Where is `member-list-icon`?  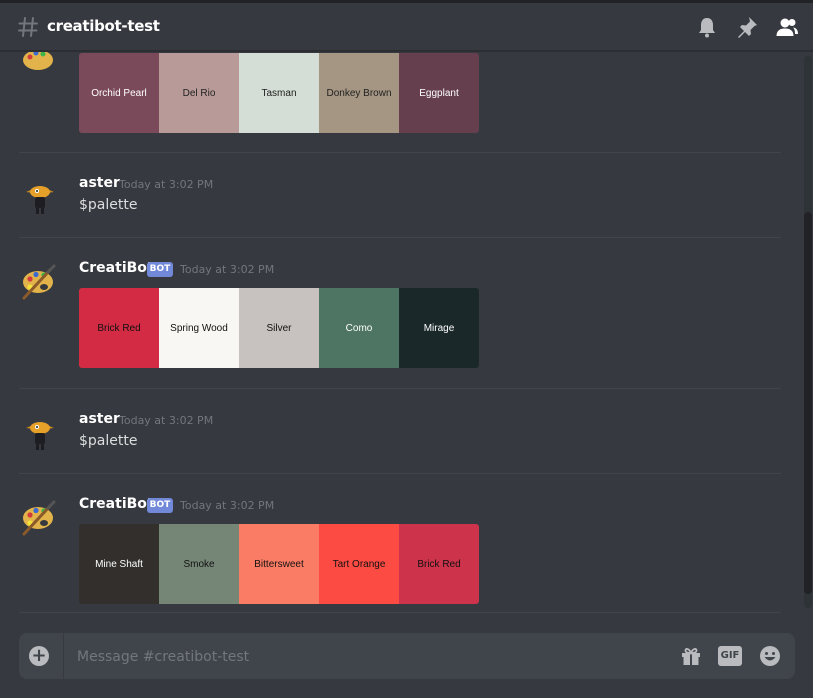 member-list-icon is located at coordinates (787, 27).